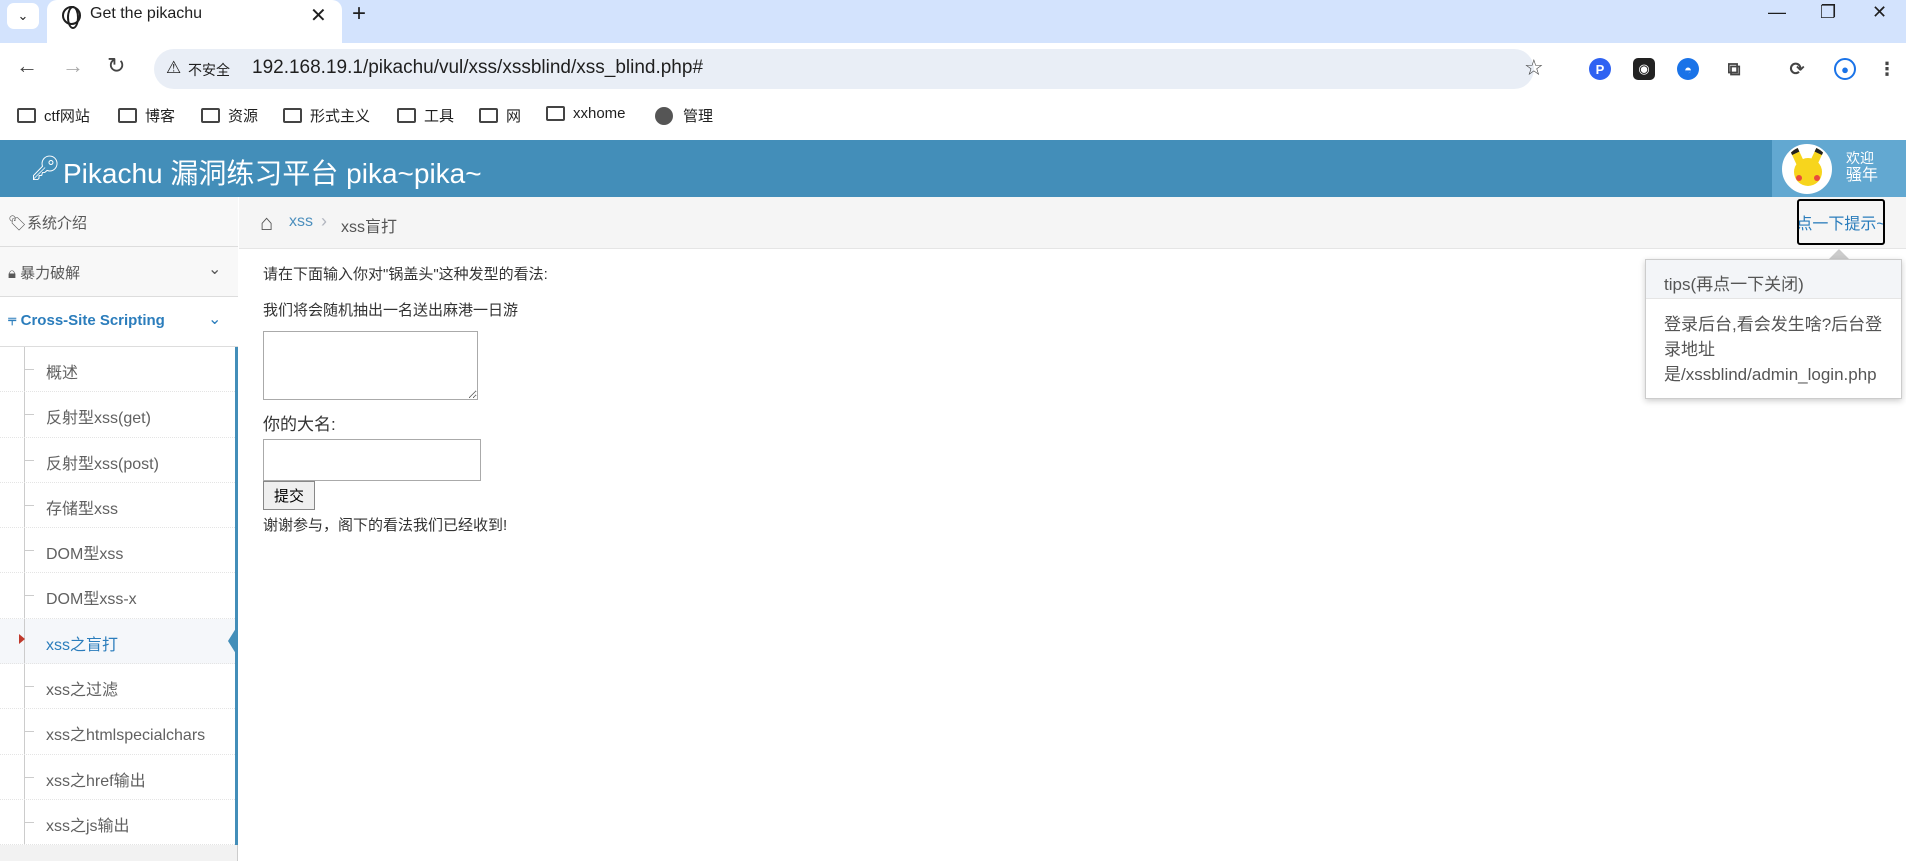 This screenshot has height=861, width=1906. What do you see at coordinates (1839, 168) in the screenshot?
I see `user-menu: 欢迎 骚年` at bounding box center [1839, 168].